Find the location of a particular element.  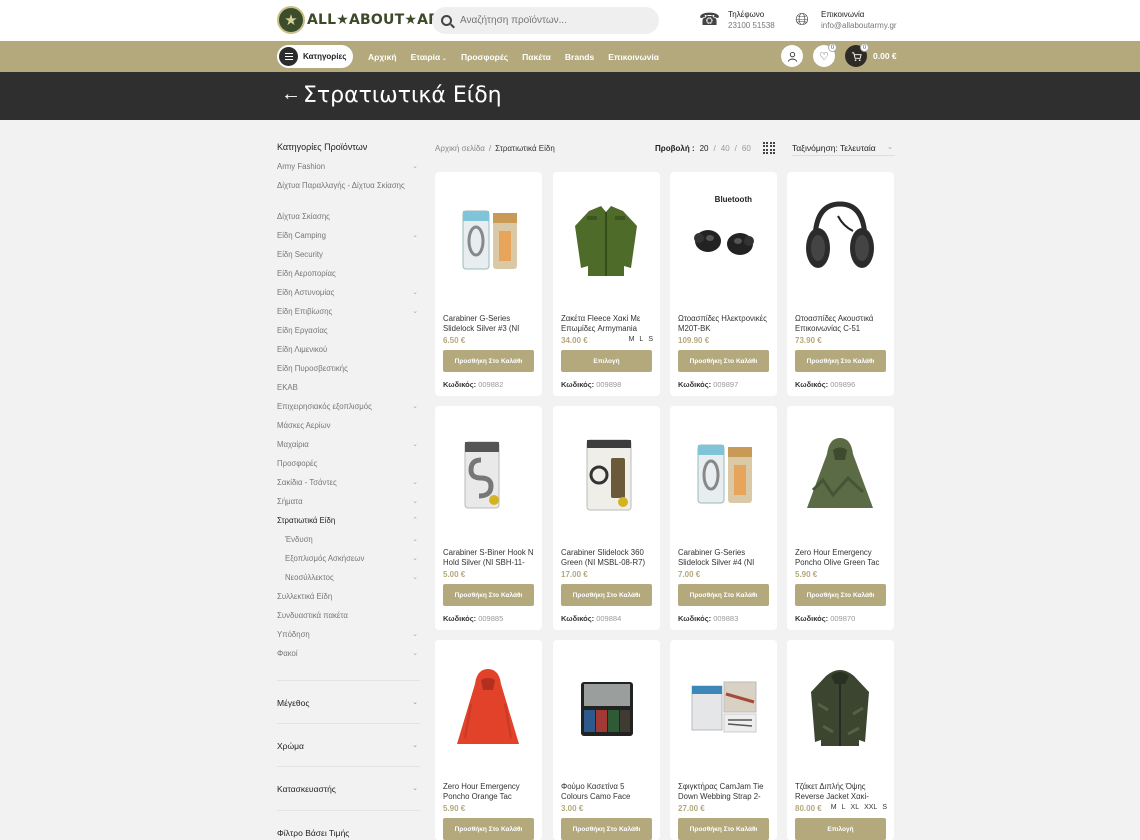

sidebar-category-item: Νεοσύλλεκτος ⌄ is located at coordinates (348, 578).